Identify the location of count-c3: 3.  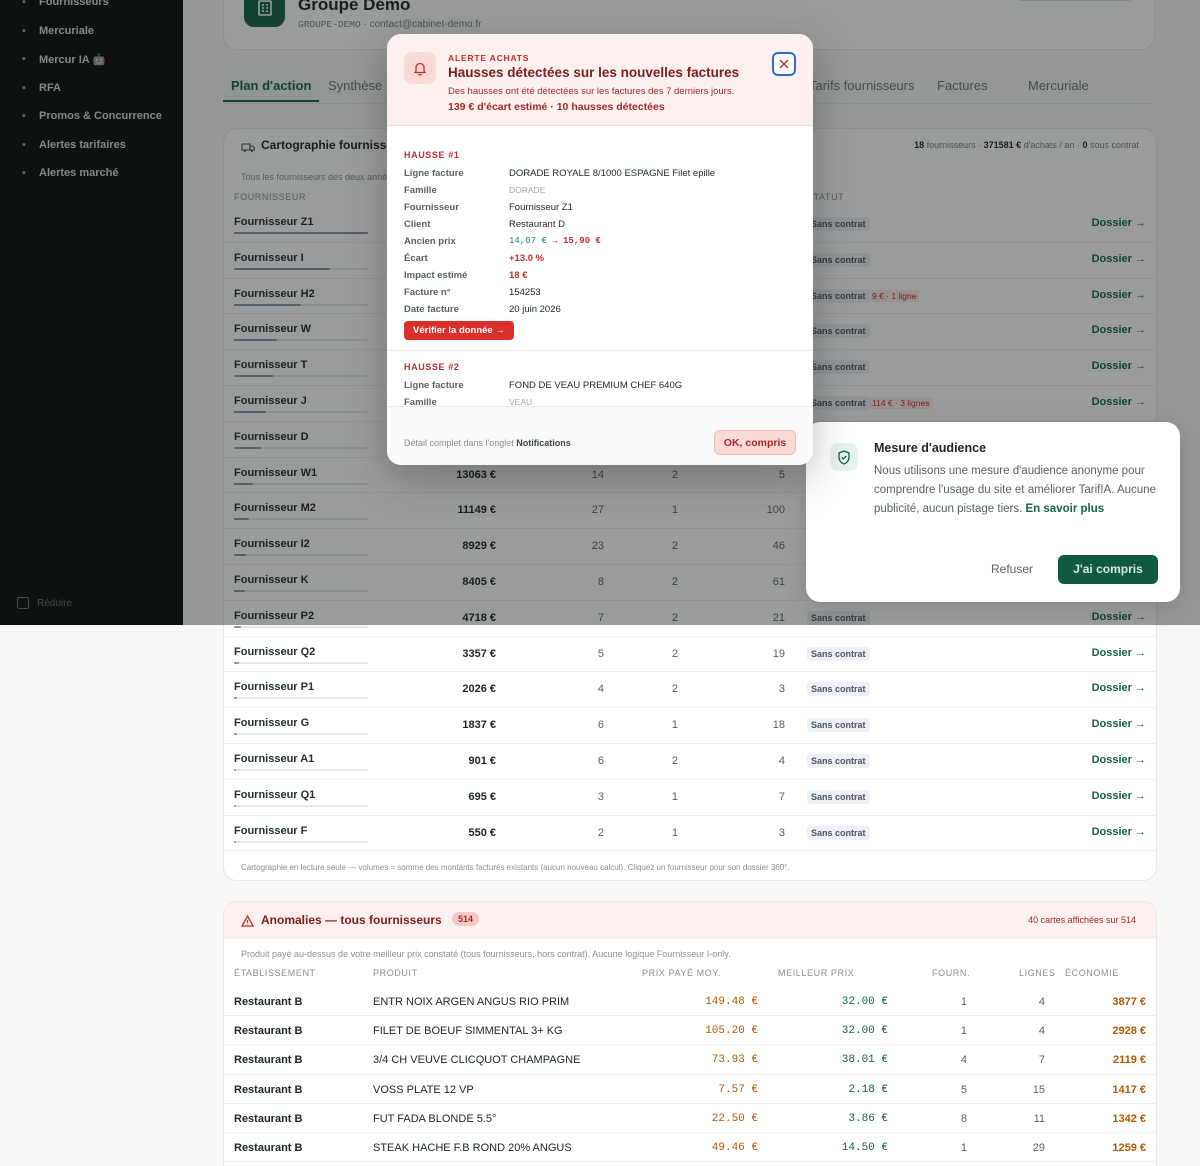
(781, 689).